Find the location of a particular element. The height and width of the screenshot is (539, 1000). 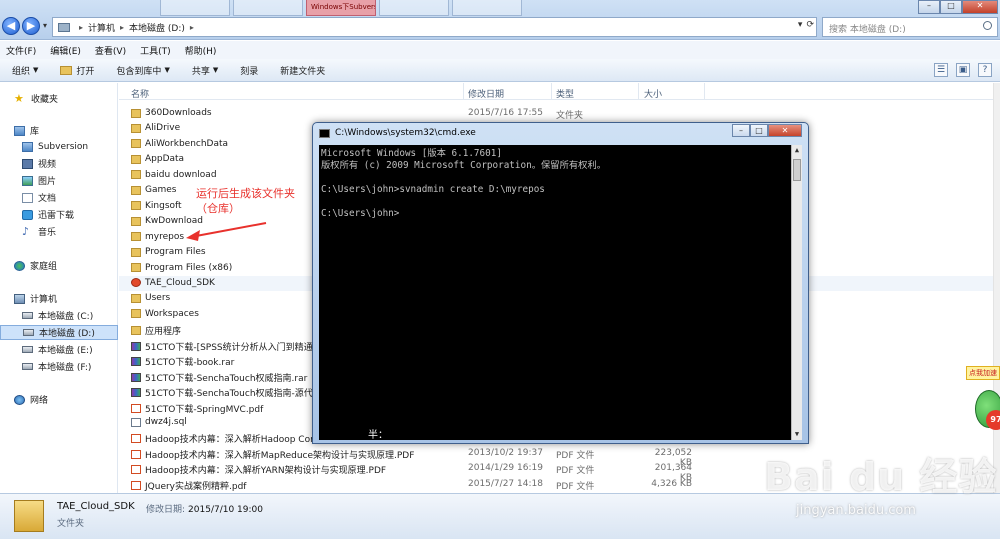

menu-tools: 工具(T) is located at coordinates (155, 50).